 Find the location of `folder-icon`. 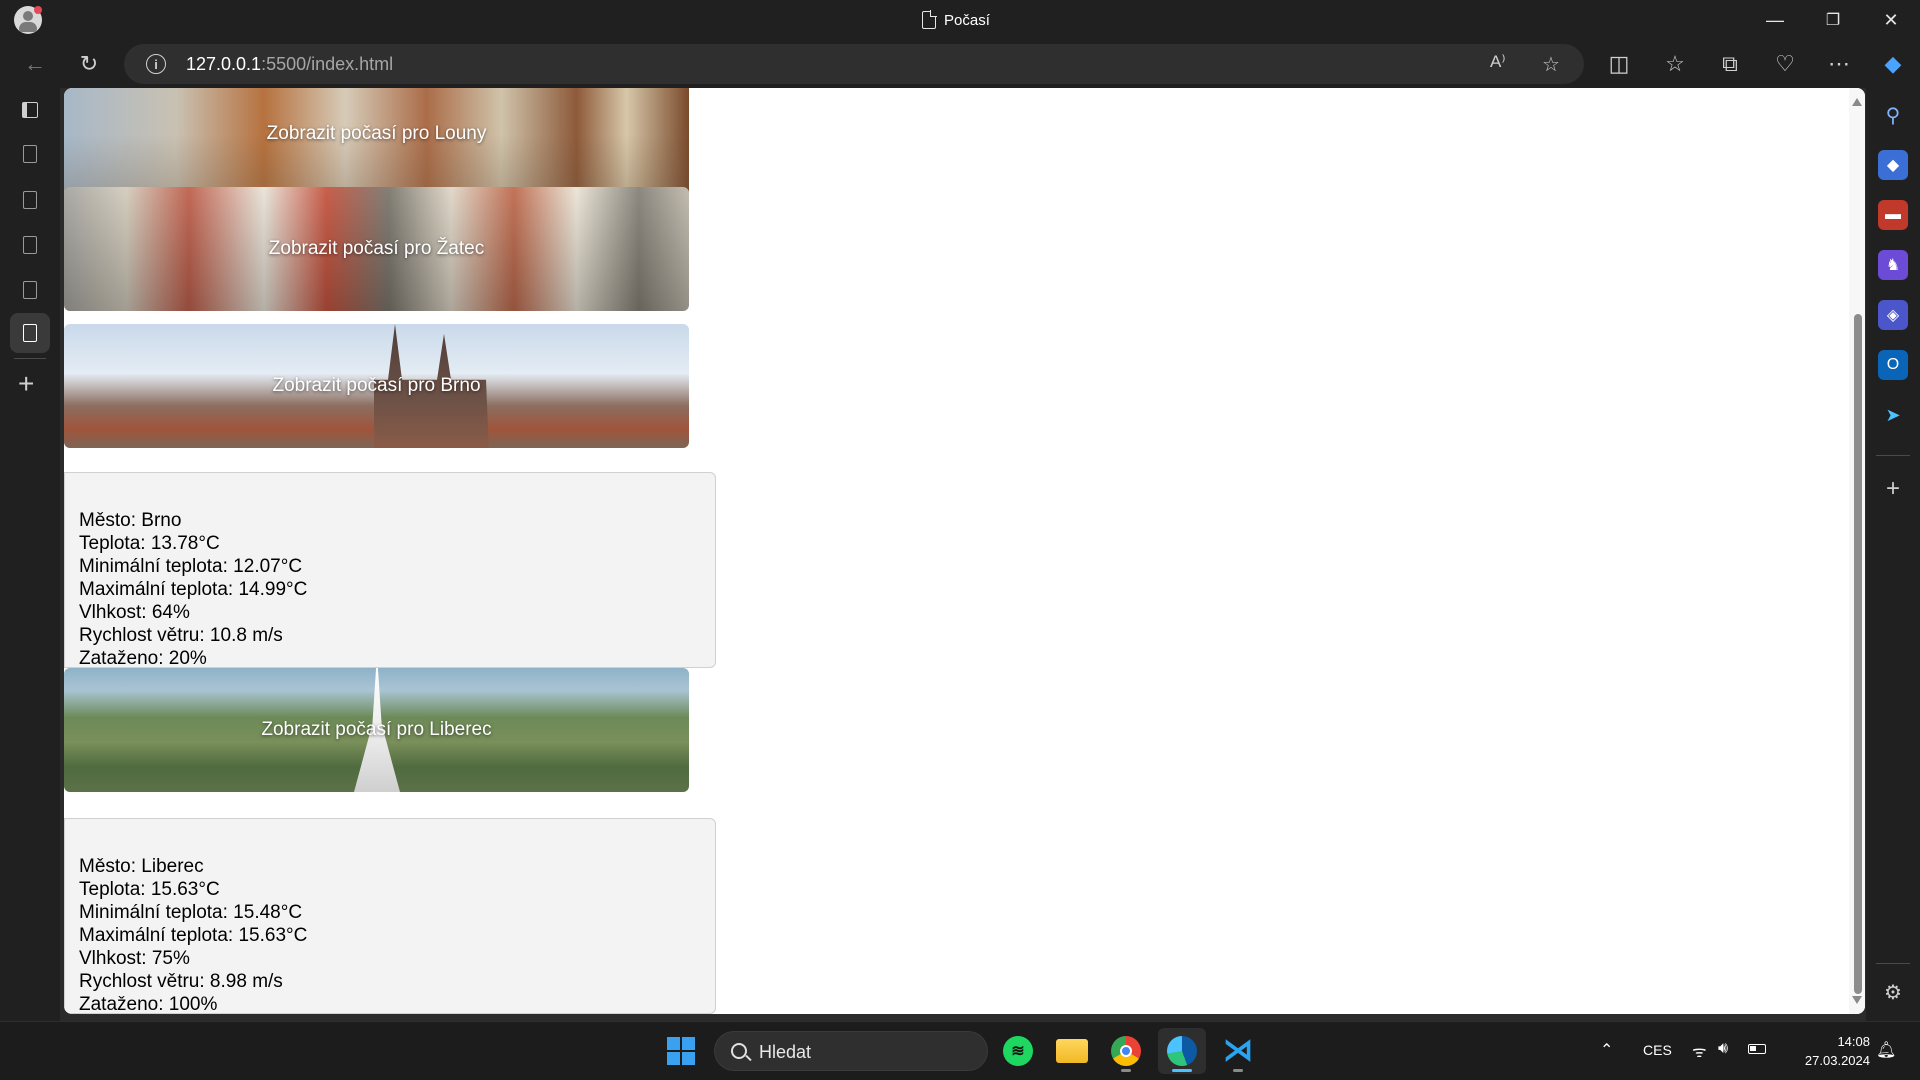

folder-icon is located at coordinates (1072, 1051).